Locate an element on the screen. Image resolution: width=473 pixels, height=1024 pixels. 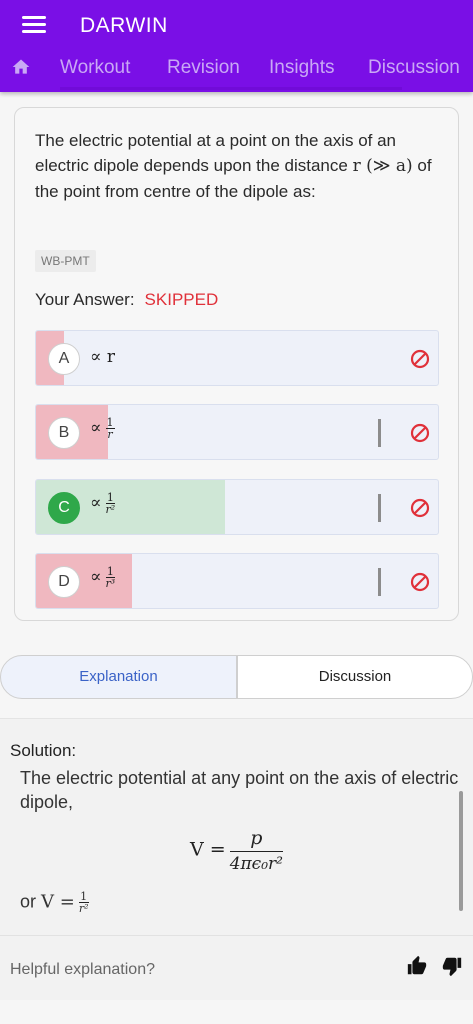
helpful-label: Helpful explanation? is located at coordinates (82, 969).